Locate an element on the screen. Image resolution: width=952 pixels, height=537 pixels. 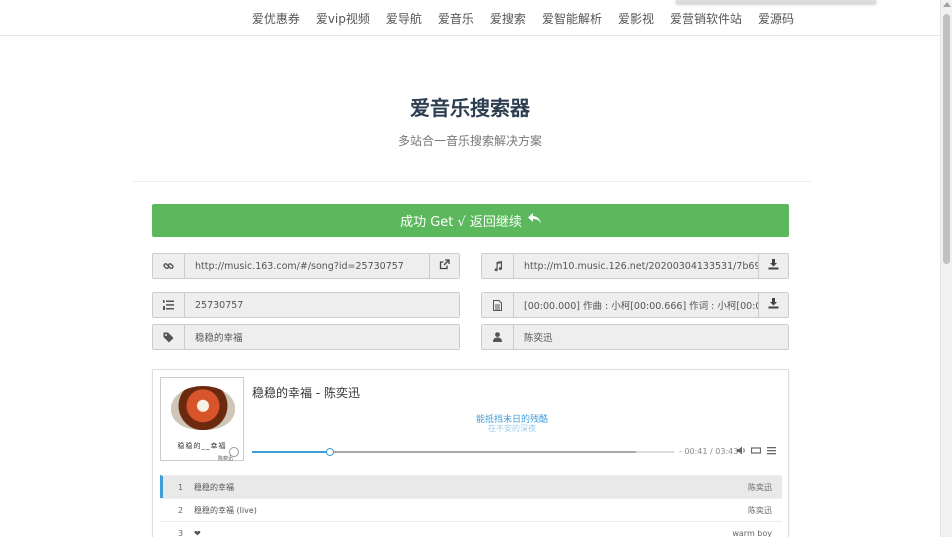
album-cover: 稳稳的__幸福 陈奕迅 is located at coordinates (202, 419).